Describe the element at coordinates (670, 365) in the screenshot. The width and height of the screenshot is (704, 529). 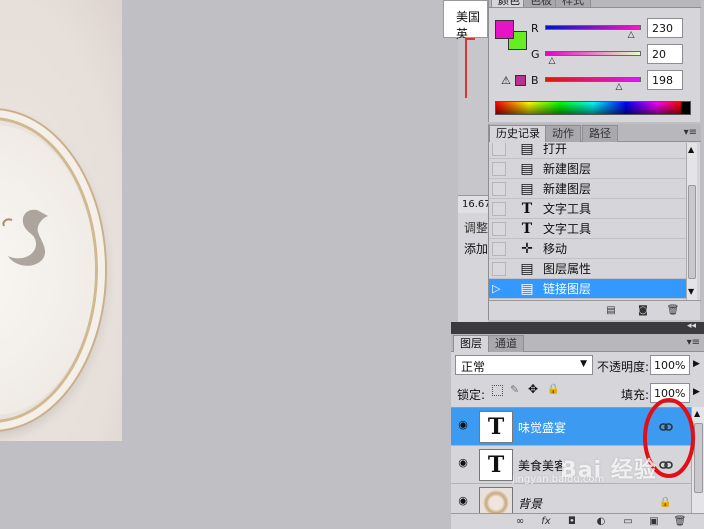
I see `opacity-input: 100%` at that location.